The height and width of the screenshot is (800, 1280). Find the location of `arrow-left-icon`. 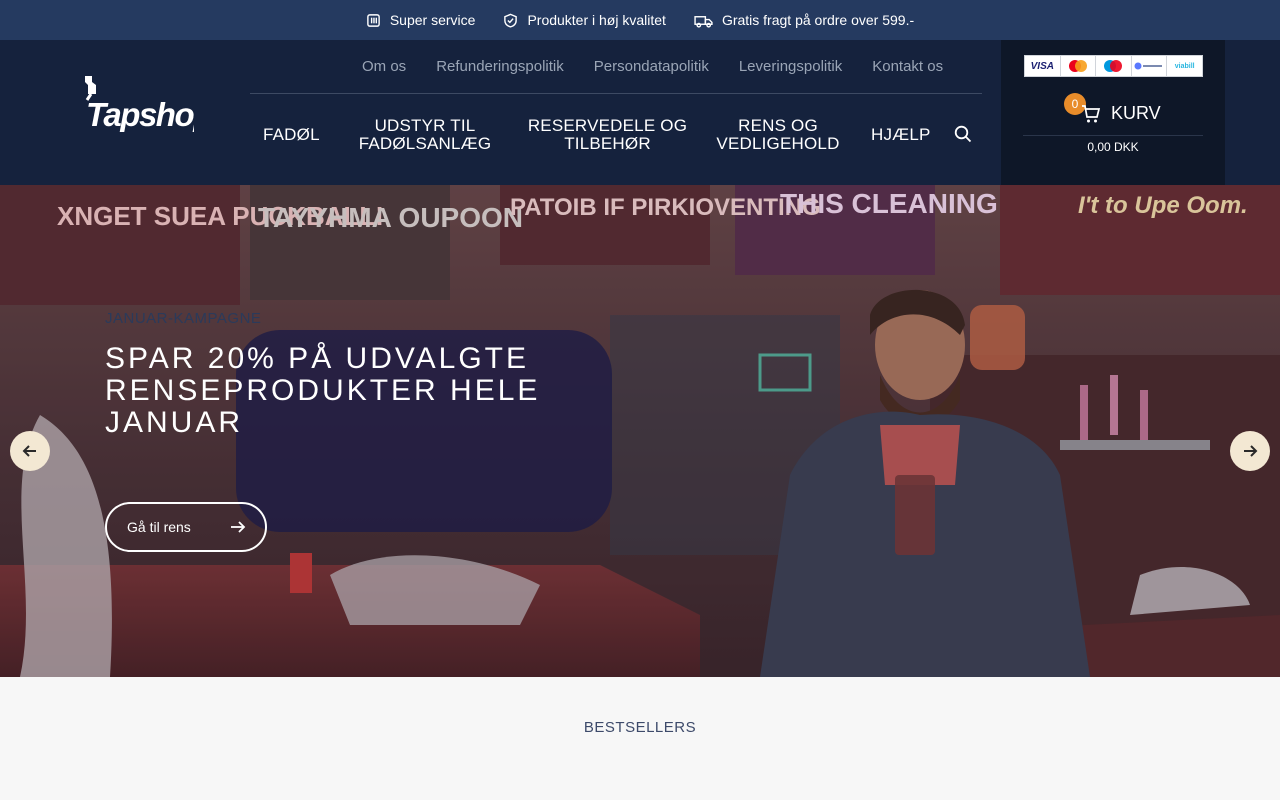

arrow-left-icon is located at coordinates (29, 451).